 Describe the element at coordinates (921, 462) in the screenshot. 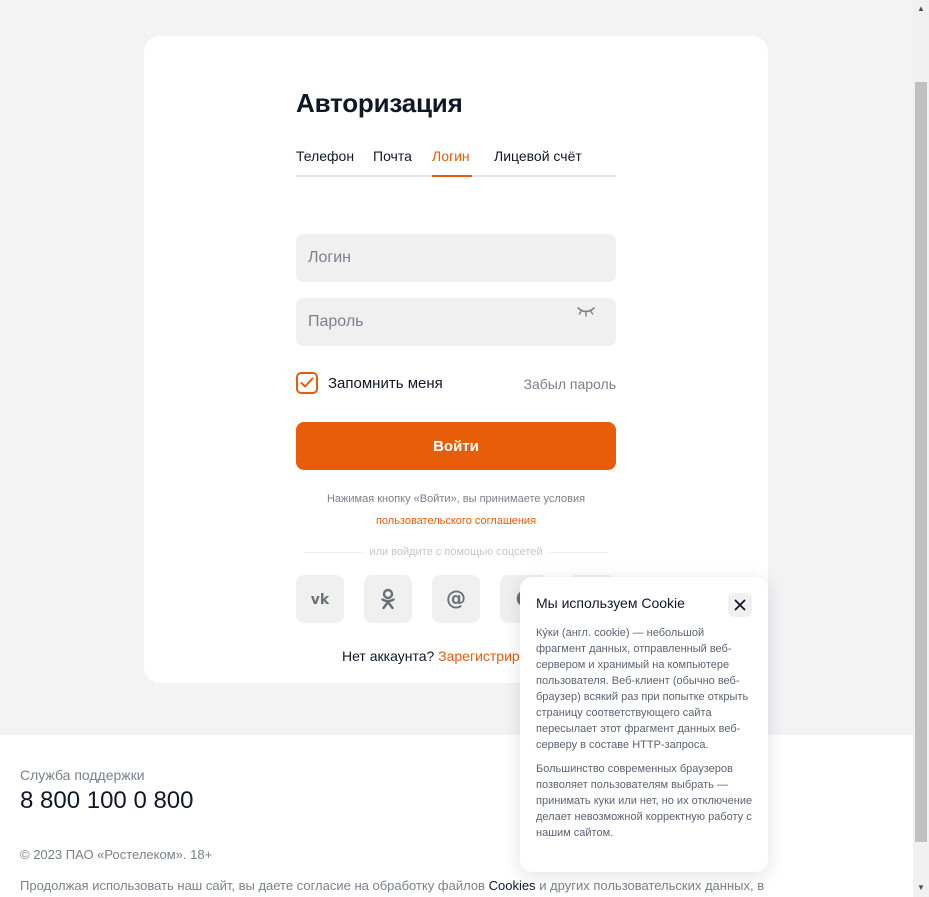

I see `scrollbar-thumb` at that location.